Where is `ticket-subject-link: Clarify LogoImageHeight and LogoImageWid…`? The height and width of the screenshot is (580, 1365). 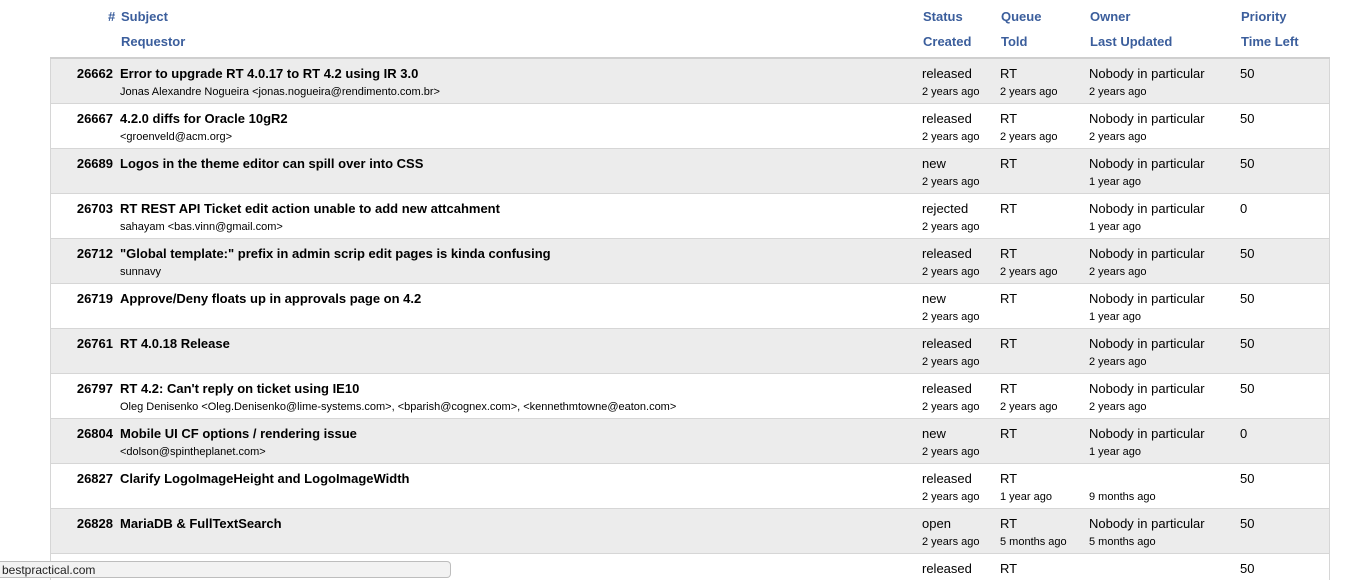
ticket-subject-link: Clarify LogoImageHeight and LogoImageWid… is located at coordinates (265, 478).